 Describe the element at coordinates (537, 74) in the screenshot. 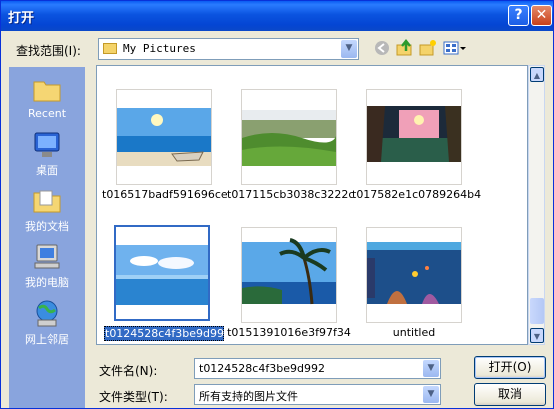

I see `scroll-up-icon: ▲` at that location.